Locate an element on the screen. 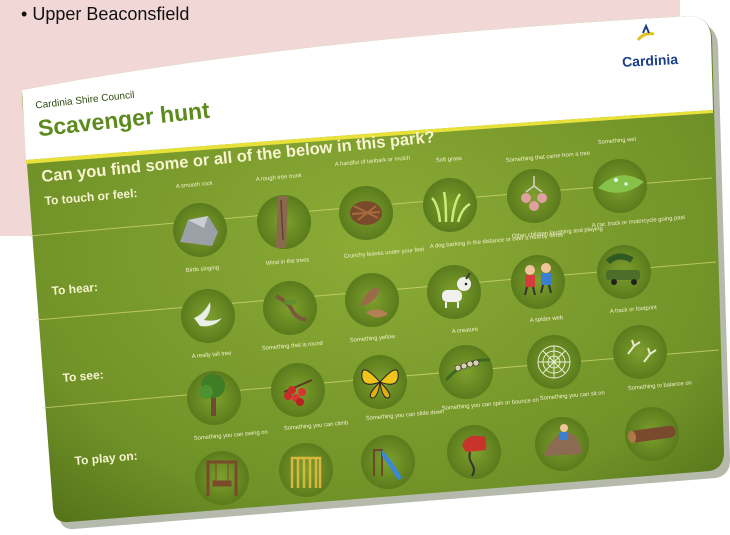 The image size is (730, 535). logo-text: Cardinia is located at coordinates (650, 60).